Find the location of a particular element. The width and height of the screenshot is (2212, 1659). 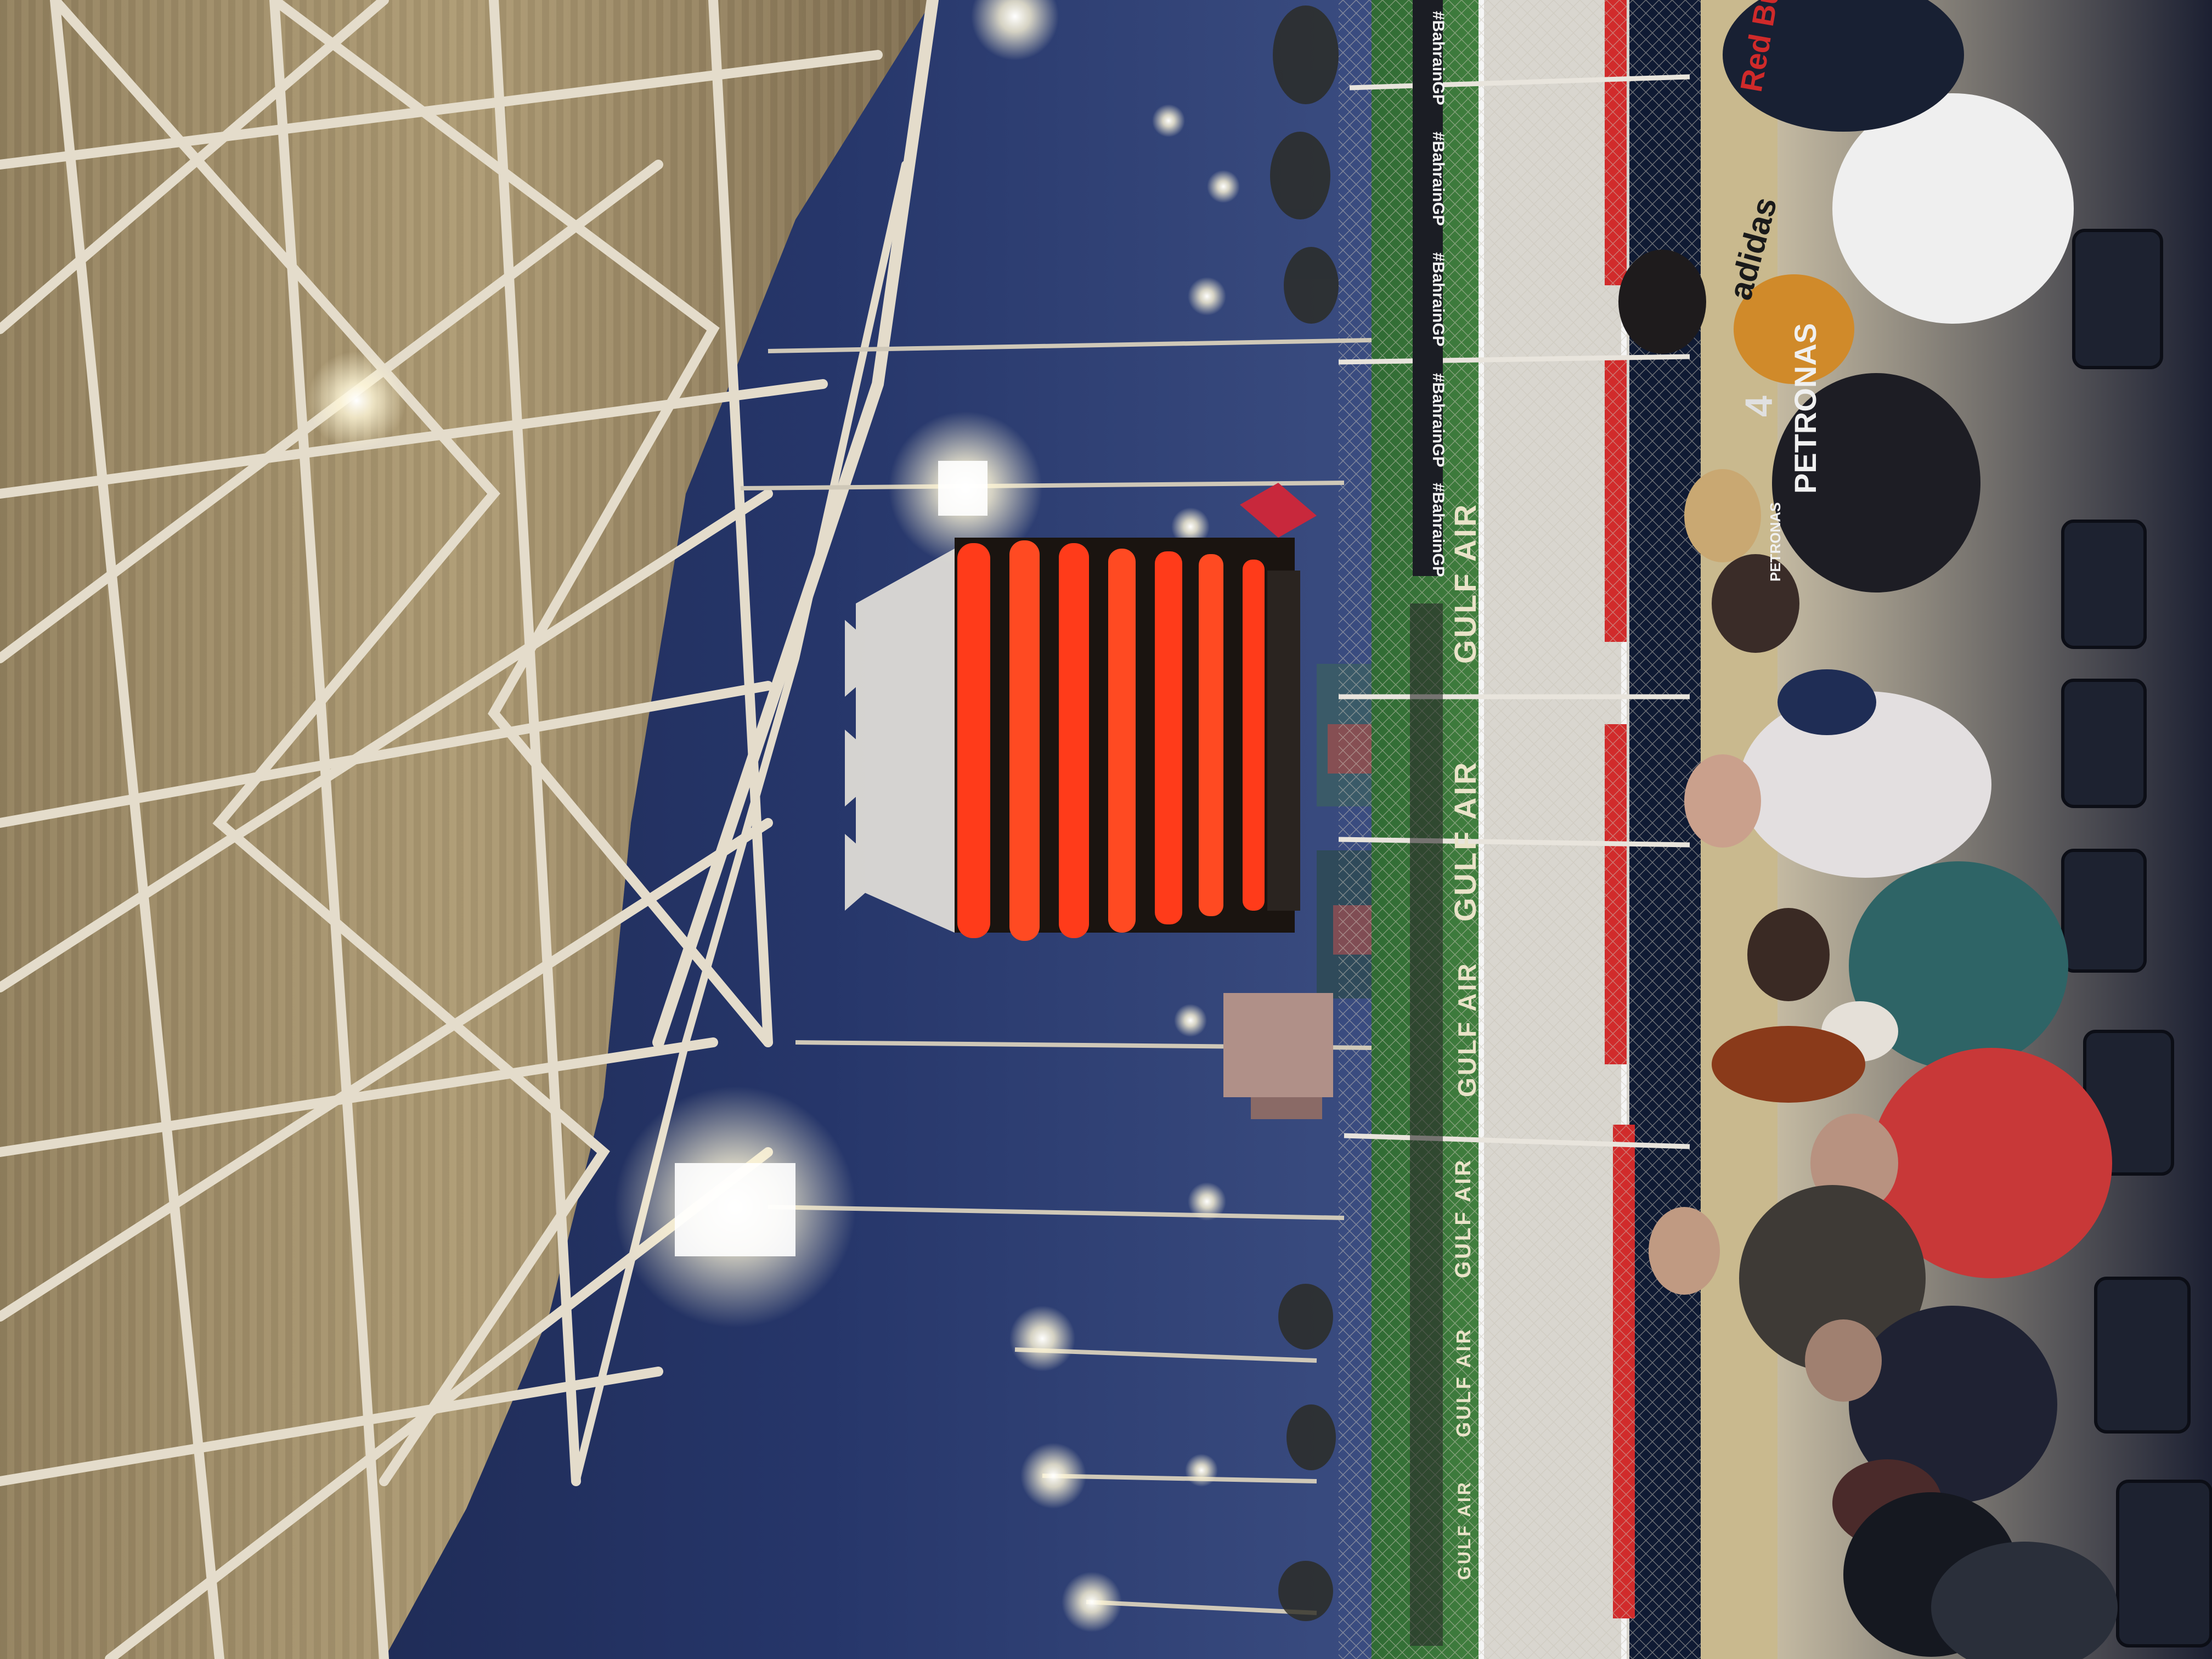

petronas-shirt-text: PETRONAS is located at coordinates (1805, 409).